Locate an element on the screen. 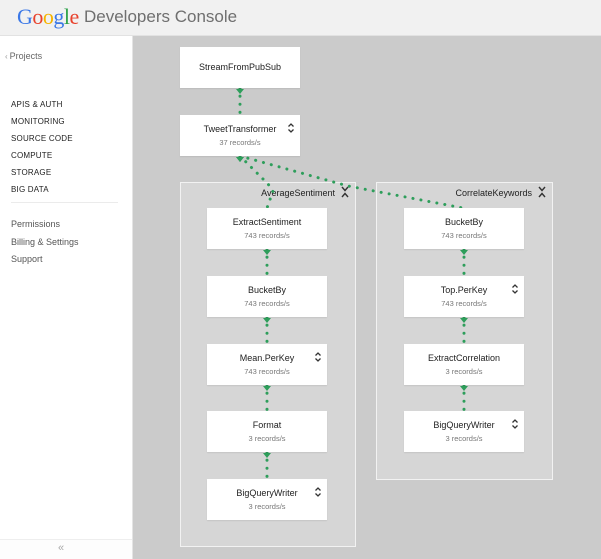 The width and height of the screenshot is (601, 559). step-node-stream-from-pubsub: StreamFromPubSub is located at coordinates (240, 67).